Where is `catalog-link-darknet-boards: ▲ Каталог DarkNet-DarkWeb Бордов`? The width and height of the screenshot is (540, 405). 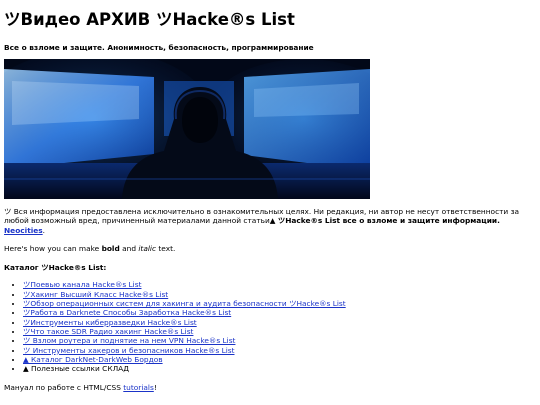 catalog-link-darknet-boards: ▲ Каталог DarkNet-DarkWeb Бордов is located at coordinates (93, 359).